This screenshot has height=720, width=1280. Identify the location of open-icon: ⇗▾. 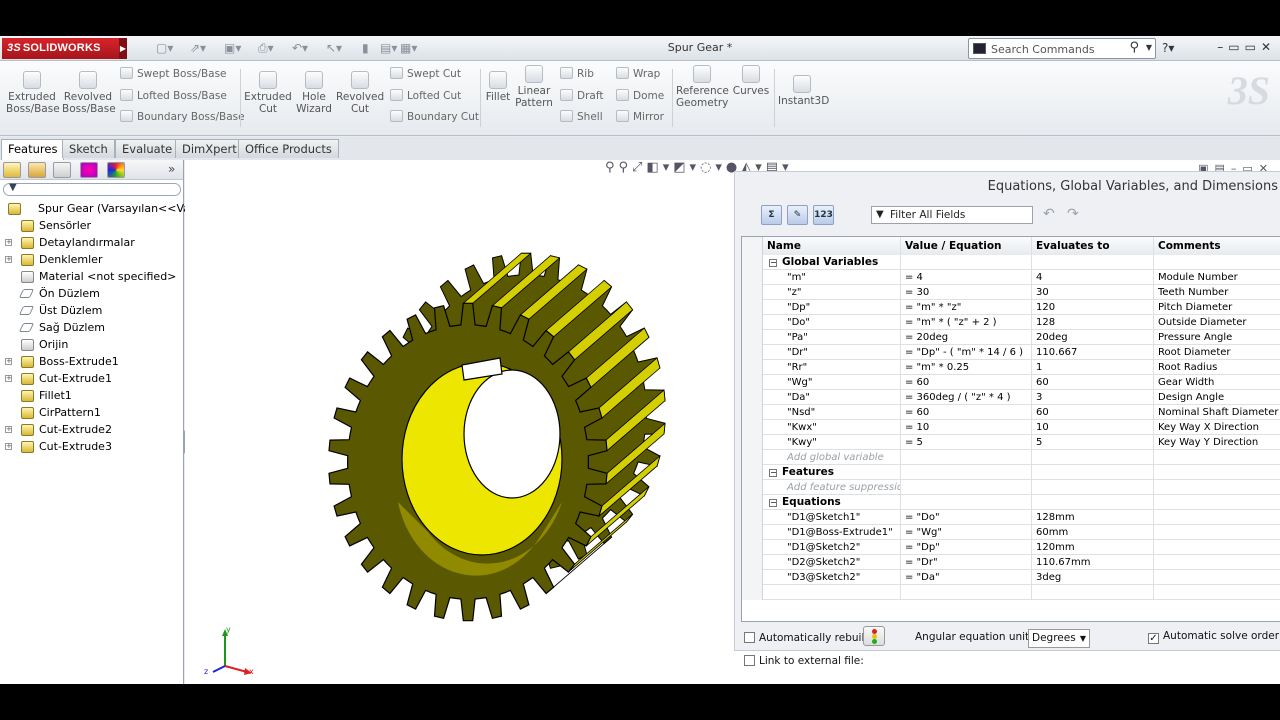
(198, 49).